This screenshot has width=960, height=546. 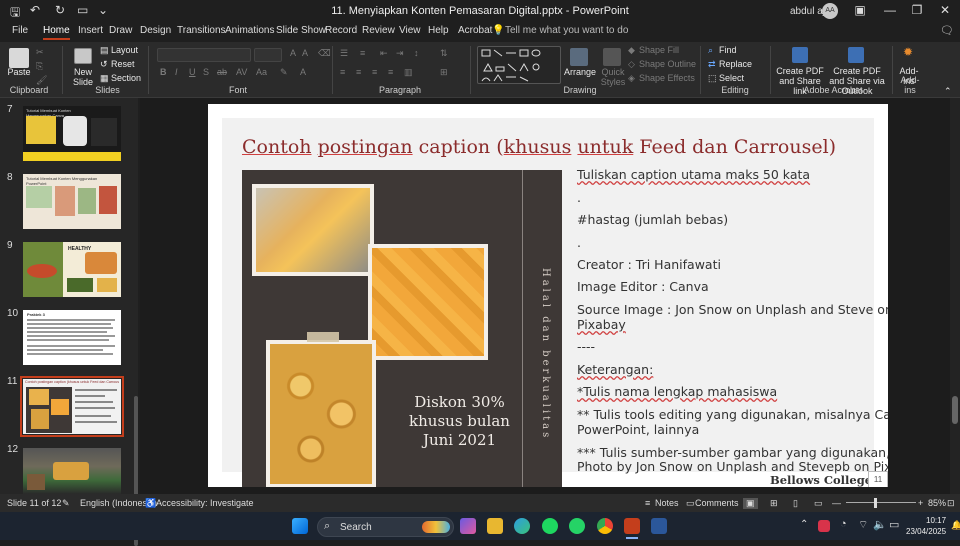 I want to click on taskbar-search: ⌕ Search, so click(x=385, y=527).